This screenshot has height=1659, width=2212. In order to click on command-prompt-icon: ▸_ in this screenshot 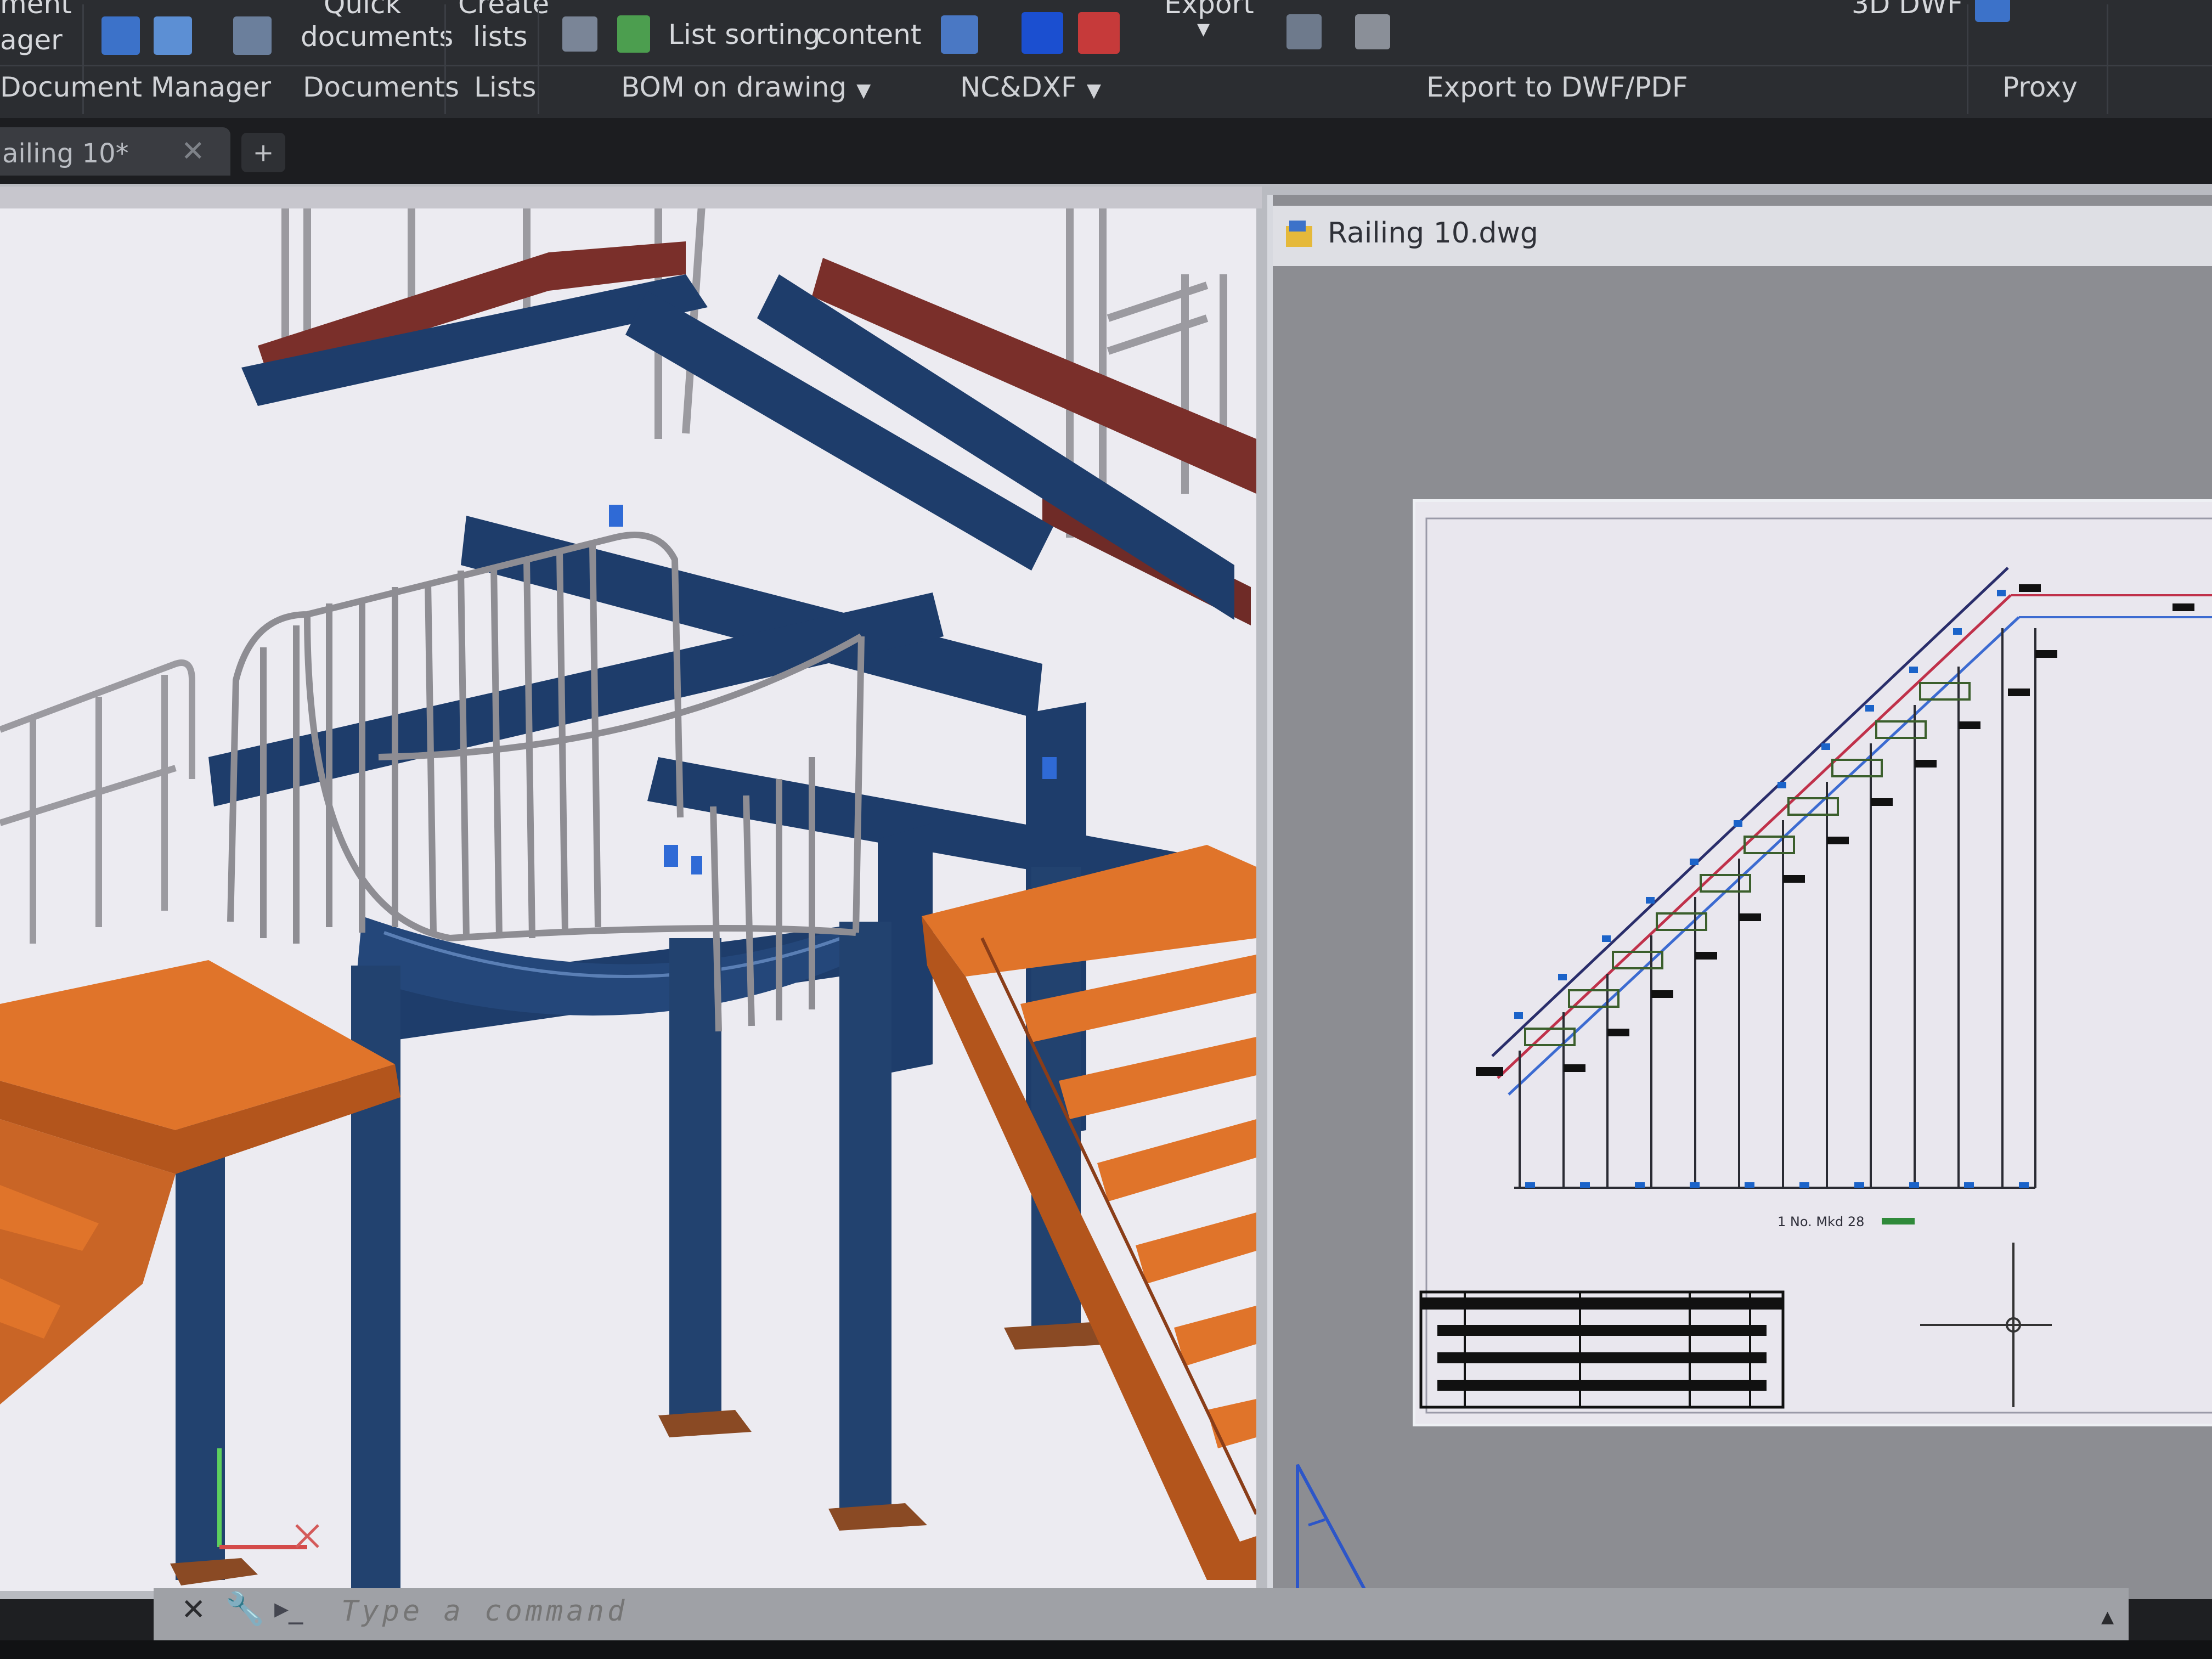, I will do `click(288, 1609)`.